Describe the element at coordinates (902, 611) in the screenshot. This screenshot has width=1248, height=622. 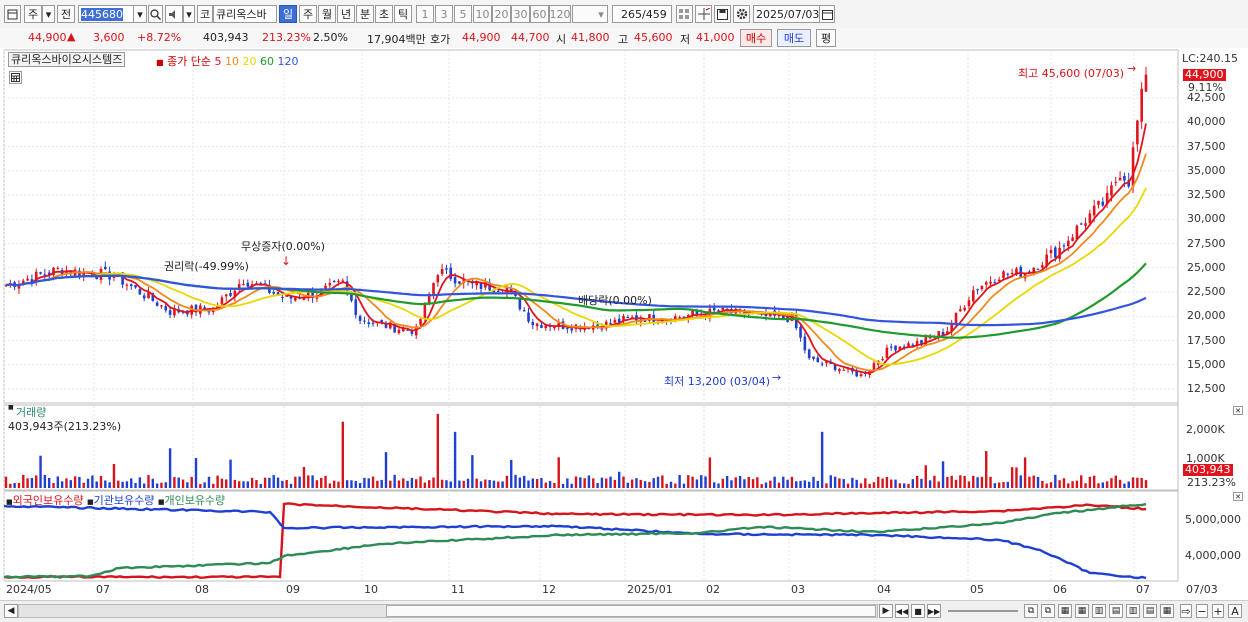
I see `rewind-icon: ◀◀` at that location.